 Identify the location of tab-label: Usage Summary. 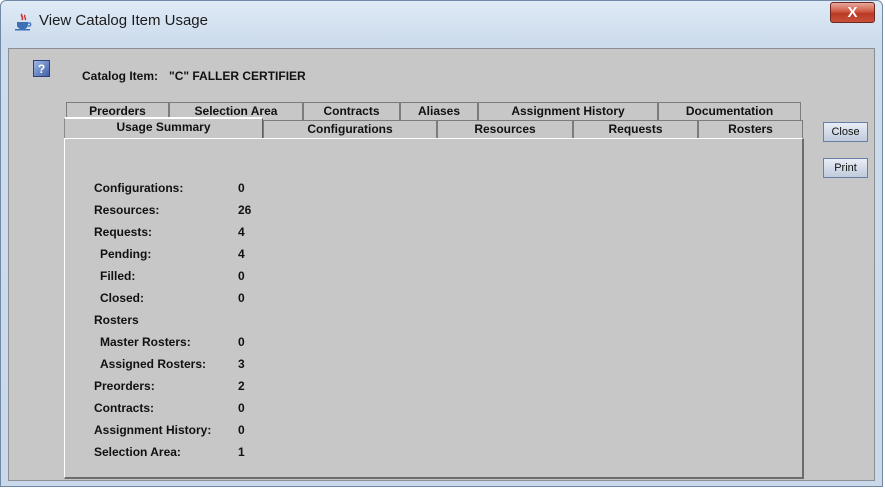
(163, 127).